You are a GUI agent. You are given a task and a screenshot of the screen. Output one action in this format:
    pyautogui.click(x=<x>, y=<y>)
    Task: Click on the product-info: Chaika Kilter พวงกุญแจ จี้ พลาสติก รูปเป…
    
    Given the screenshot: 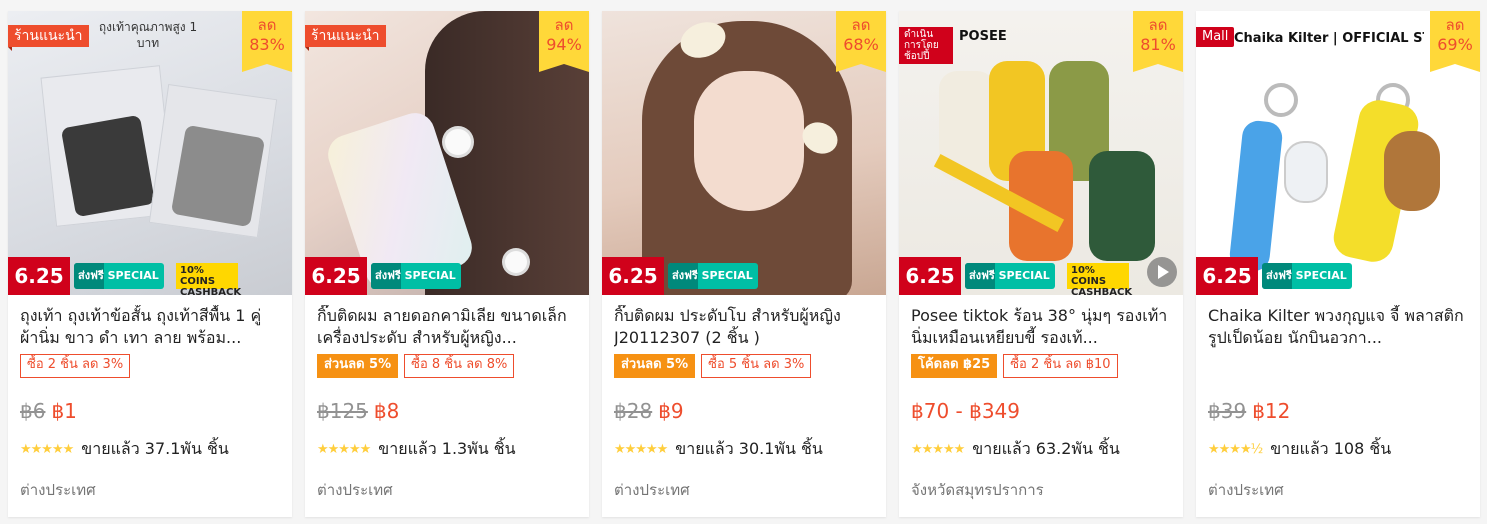 What is the action you would take?
    pyautogui.click(x=1338, y=398)
    